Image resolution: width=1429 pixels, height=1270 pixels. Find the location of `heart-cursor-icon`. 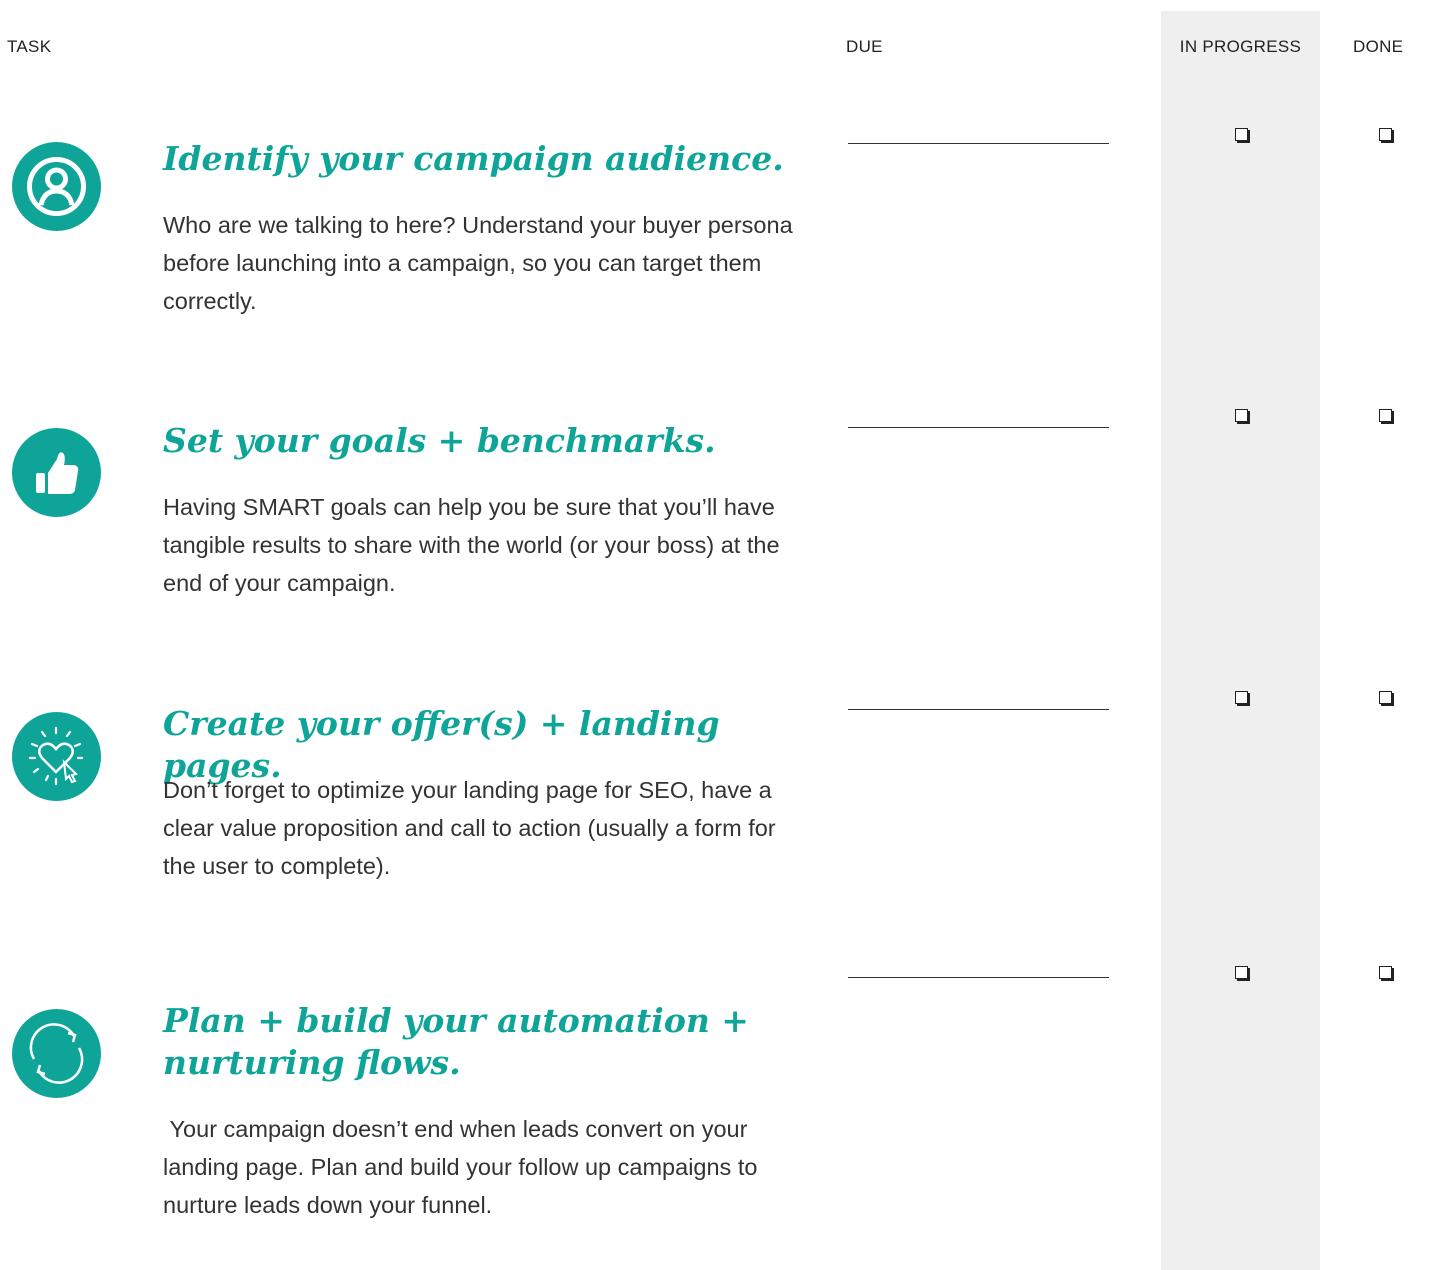

heart-cursor-icon is located at coordinates (56, 756).